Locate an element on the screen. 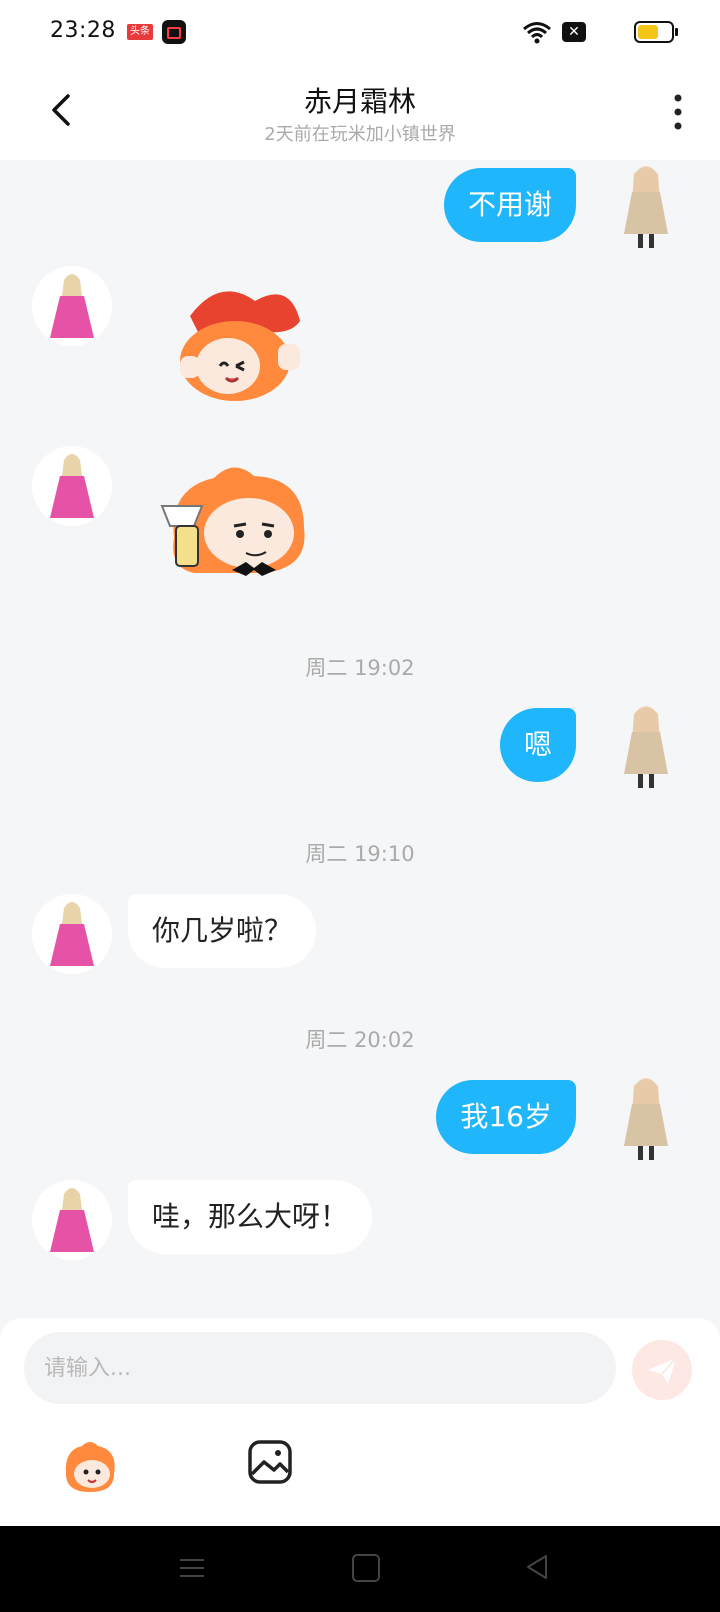 The width and height of the screenshot is (720, 1612). orange-mascot-wine-glass-sticker is located at coordinates (234, 528).